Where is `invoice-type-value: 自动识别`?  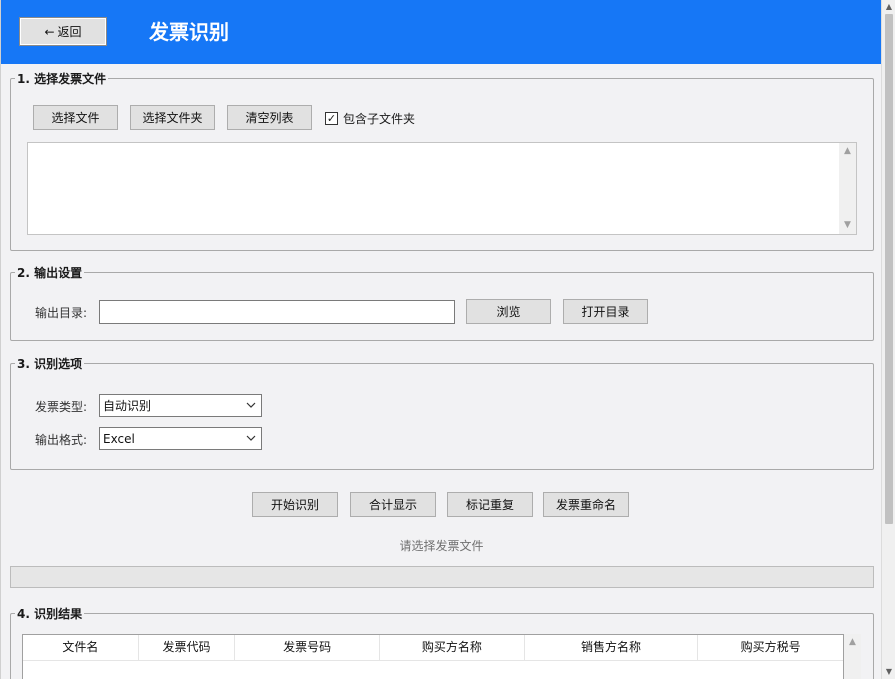
invoice-type-value: 自动识别 is located at coordinates (127, 406).